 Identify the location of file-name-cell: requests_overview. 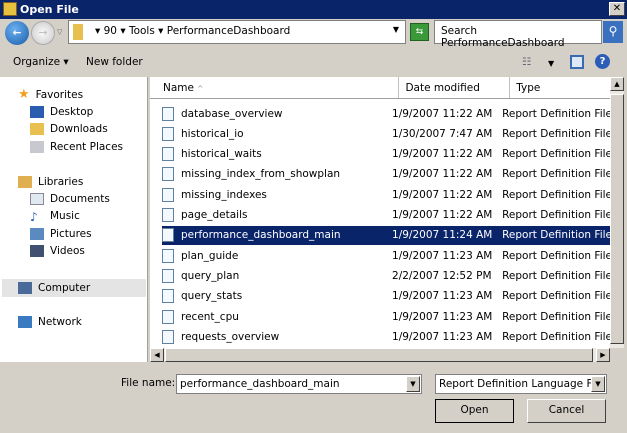
(275, 336).